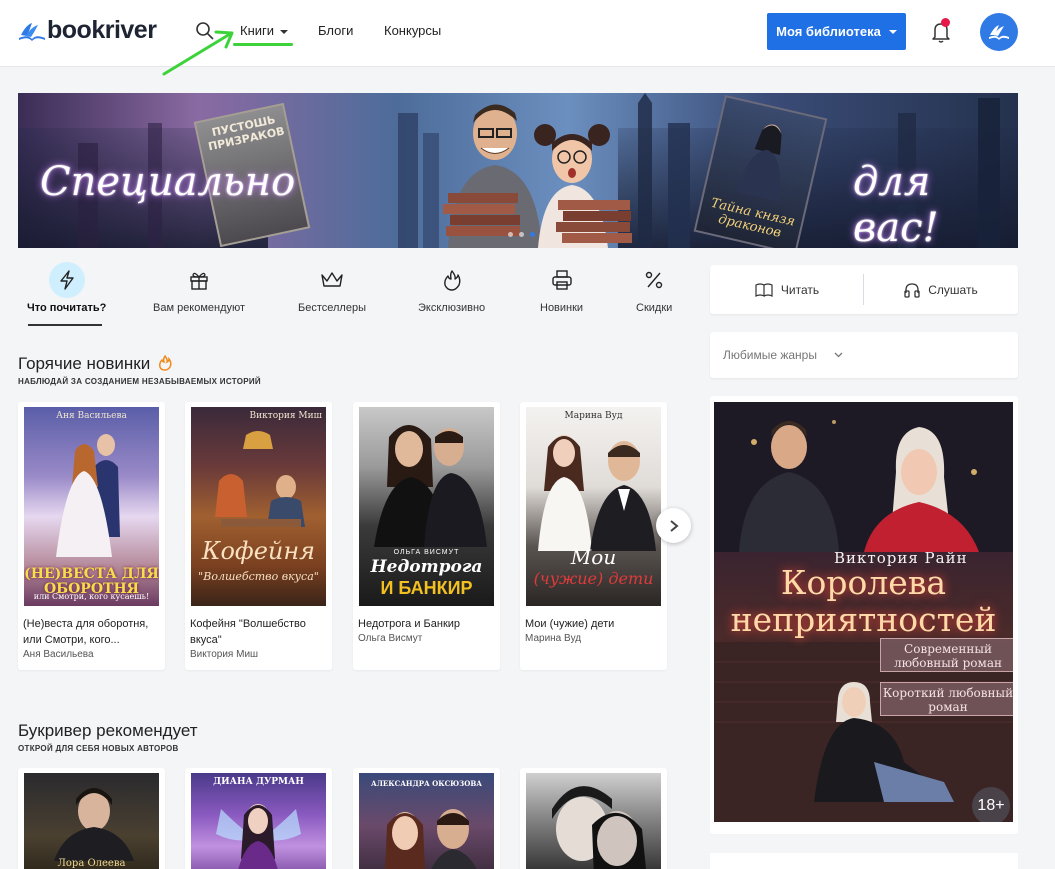  I want to click on book-card: ДИАНА ДУРМАН, so click(258, 818).